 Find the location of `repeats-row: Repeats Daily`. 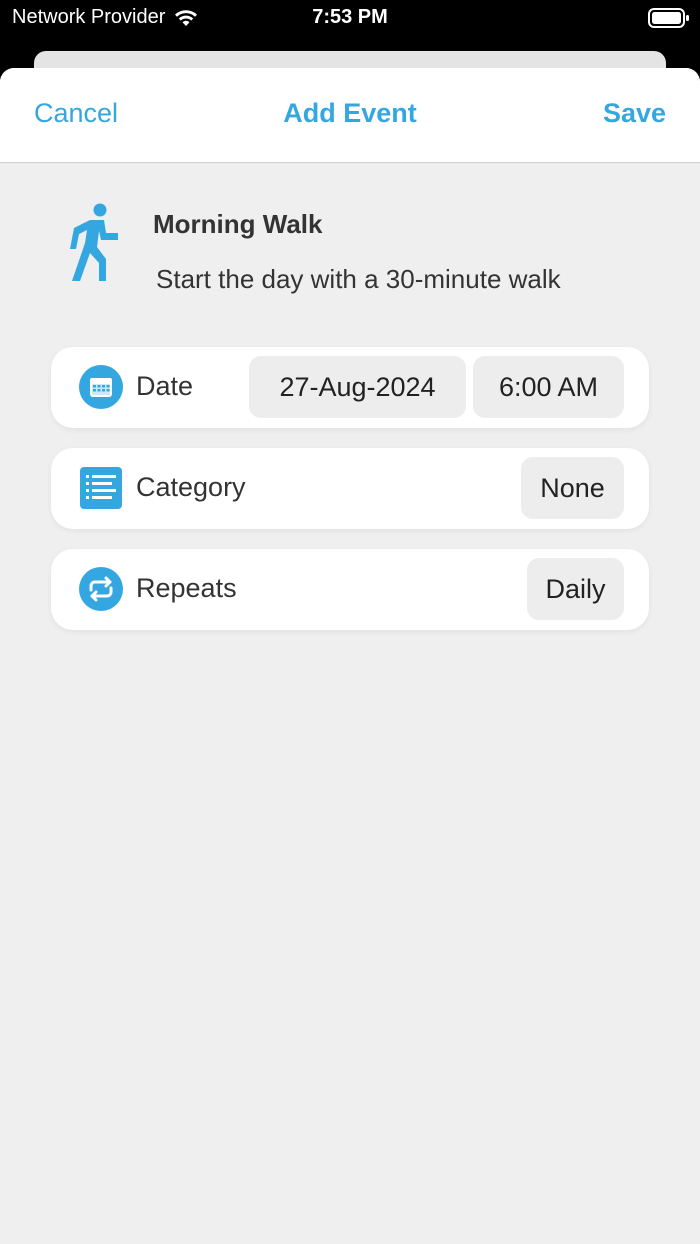

repeats-row: Repeats Daily is located at coordinates (350, 589).